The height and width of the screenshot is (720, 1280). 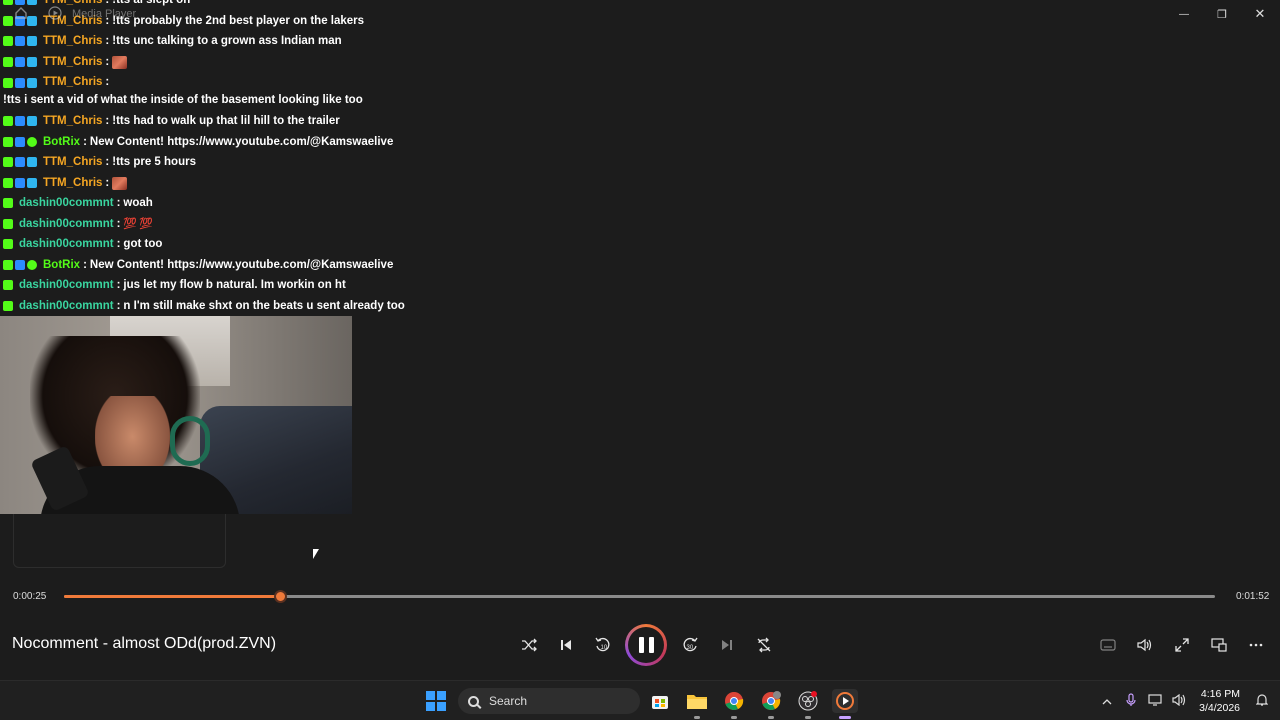 I want to click on total-time: 0:01:52, so click(x=1253, y=596).